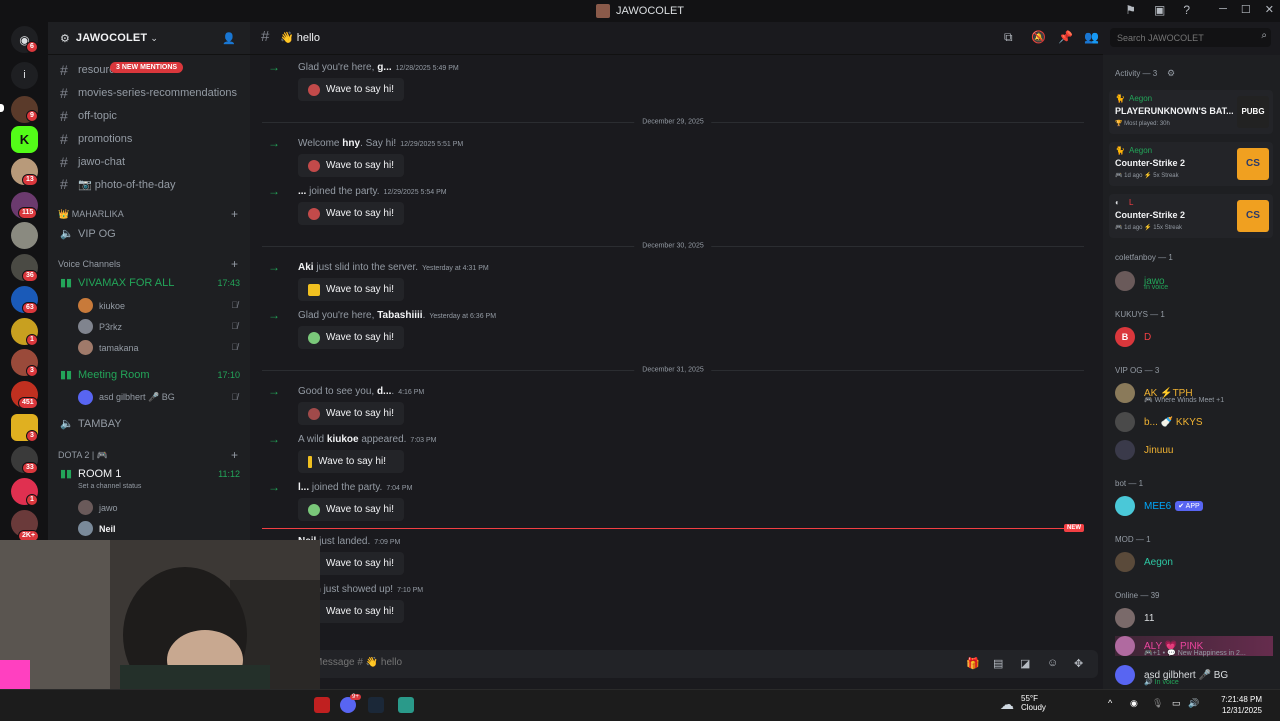 The width and height of the screenshot is (1280, 721). I want to click on member-item: b... 🍼 KKYS, so click(1159, 422).